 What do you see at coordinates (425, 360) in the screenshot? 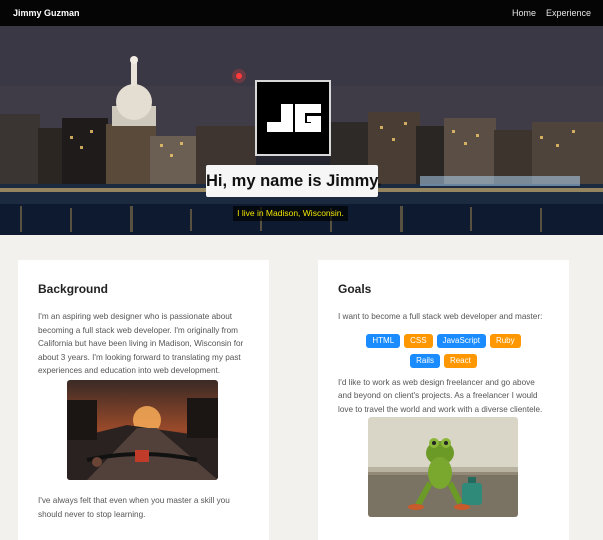
I see `tag-rails: Rails` at bounding box center [425, 360].